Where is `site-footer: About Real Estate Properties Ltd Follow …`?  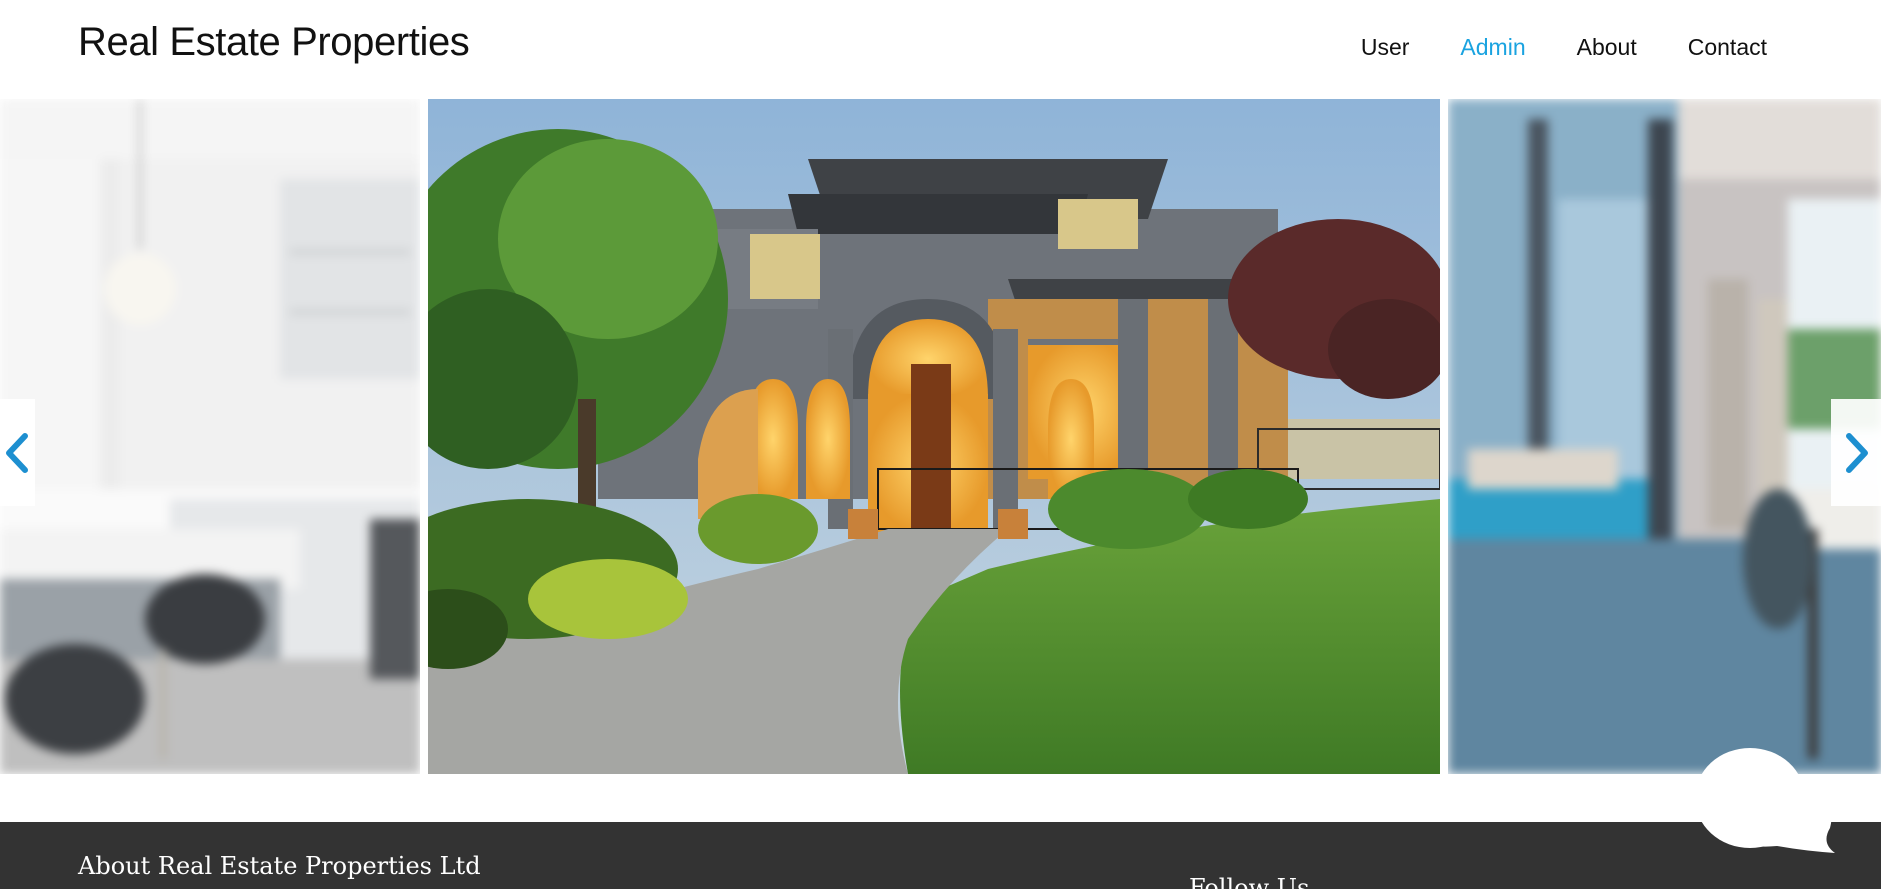 site-footer: About Real Estate Properties Ltd Follow … is located at coordinates (940, 855).